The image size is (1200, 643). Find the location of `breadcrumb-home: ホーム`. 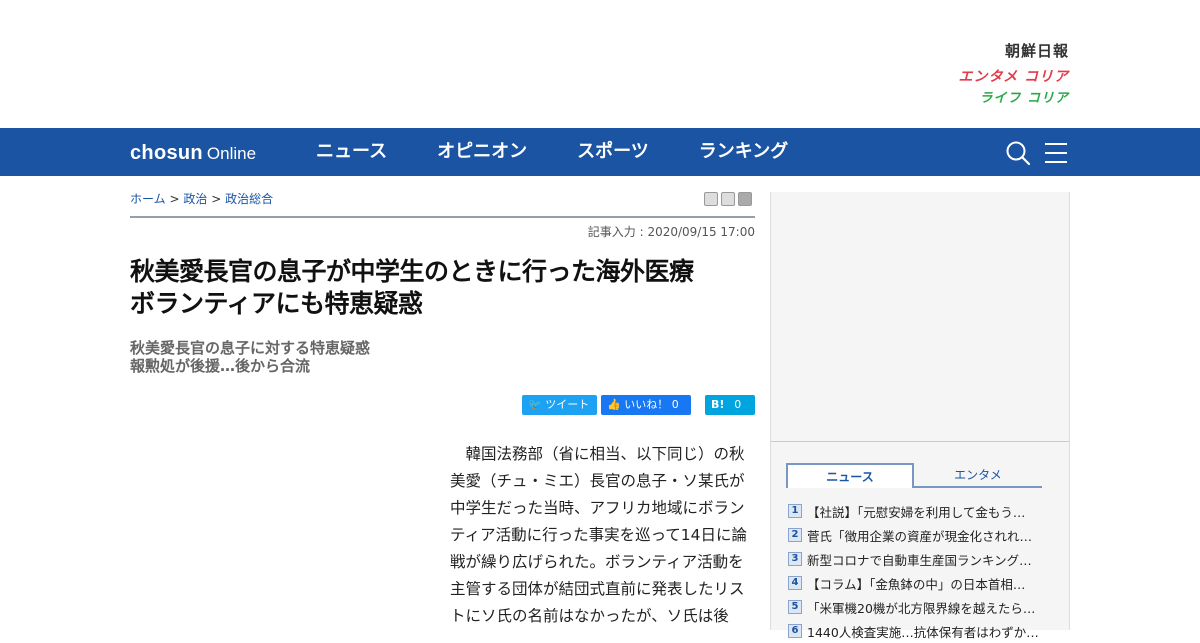

breadcrumb-home: ホーム is located at coordinates (148, 199).